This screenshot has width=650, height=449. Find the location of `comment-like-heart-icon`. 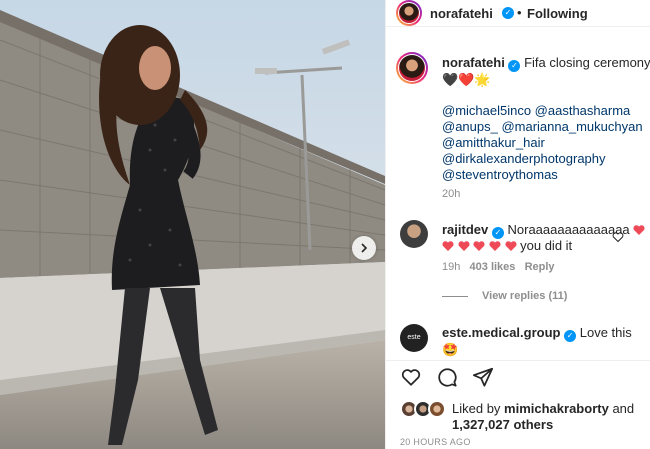

comment-like-heart-icon is located at coordinates (618, 237).